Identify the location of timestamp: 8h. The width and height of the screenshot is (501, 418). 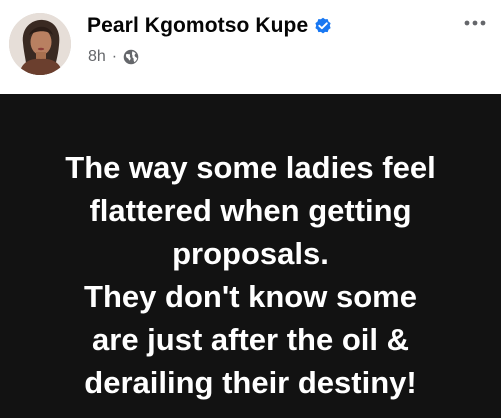
(97, 57).